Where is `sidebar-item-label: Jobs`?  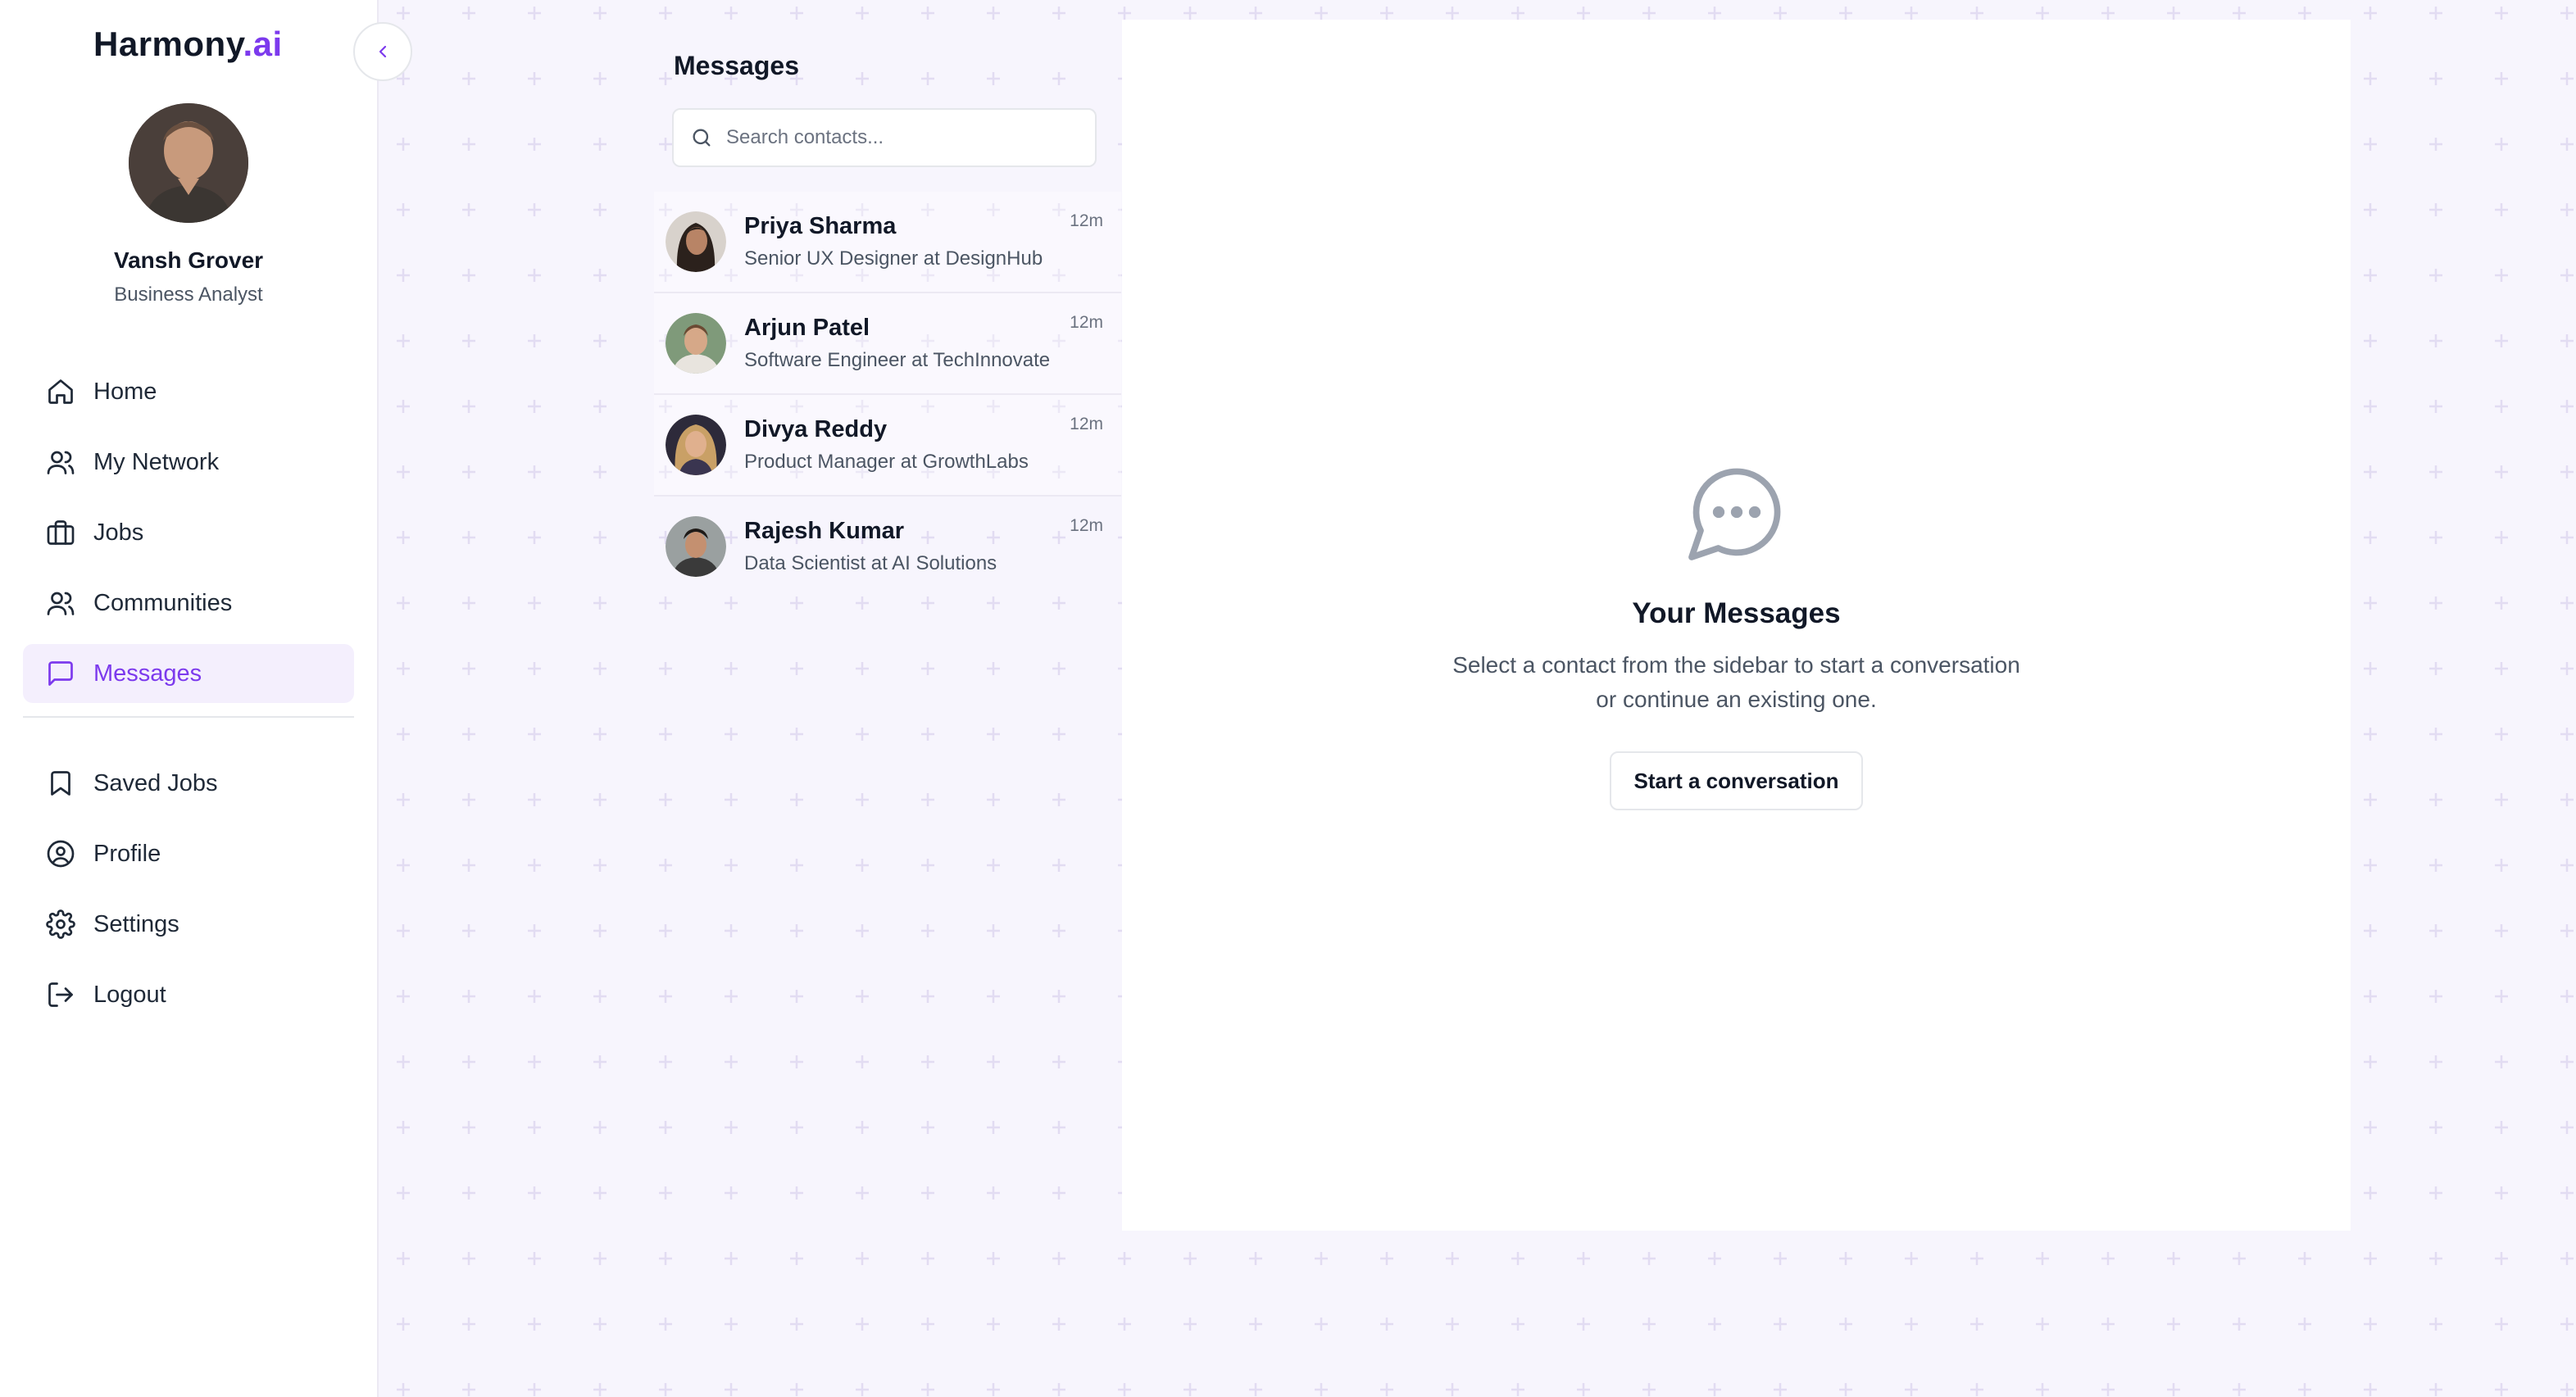
sidebar-item-label: Jobs is located at coordinates (118, 532).